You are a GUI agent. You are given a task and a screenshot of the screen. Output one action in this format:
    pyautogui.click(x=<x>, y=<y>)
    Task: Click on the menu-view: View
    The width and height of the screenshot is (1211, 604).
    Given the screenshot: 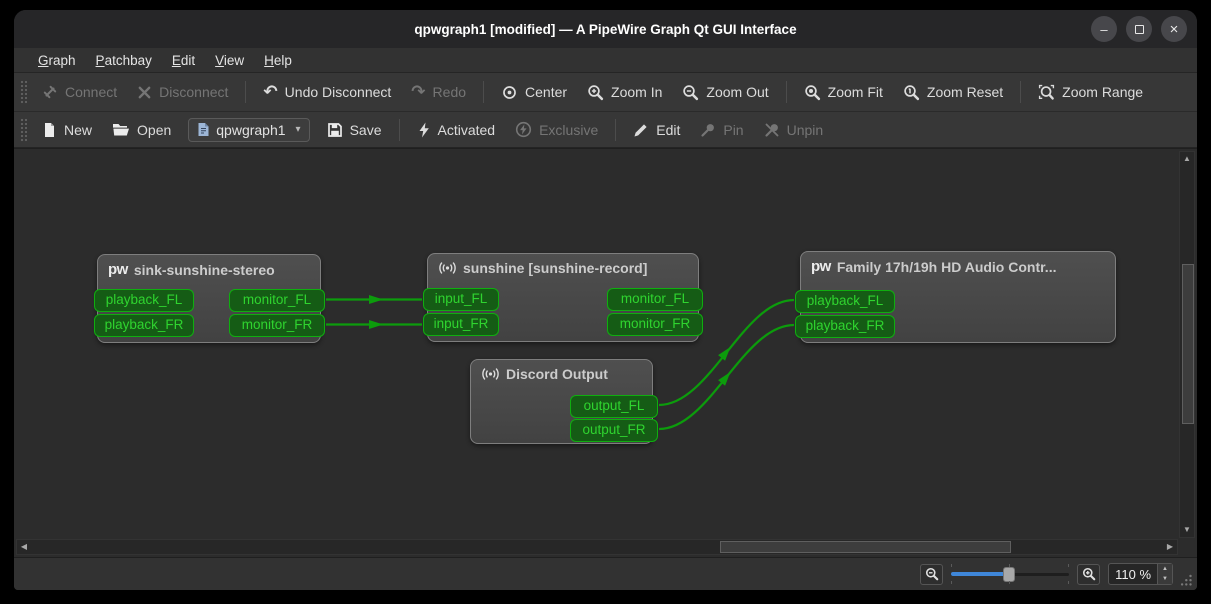 What is the action you would take?
    pyautogui.click(x=229, y=60)
    